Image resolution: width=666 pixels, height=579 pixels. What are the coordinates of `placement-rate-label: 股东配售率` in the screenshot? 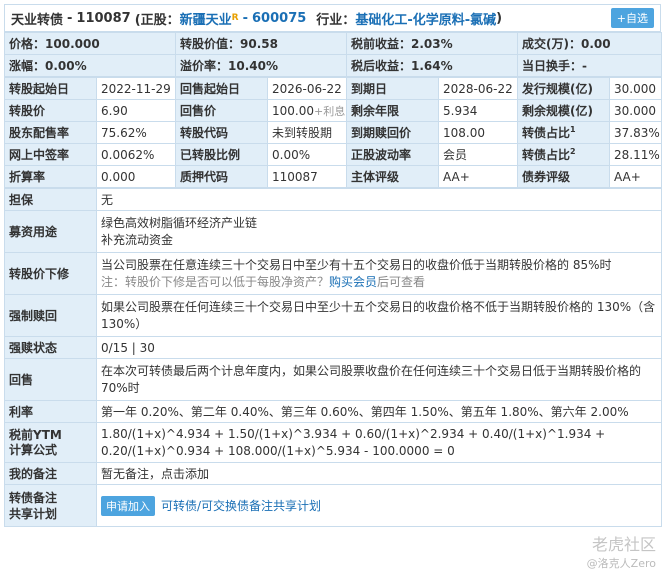 It's located at (50, 132).